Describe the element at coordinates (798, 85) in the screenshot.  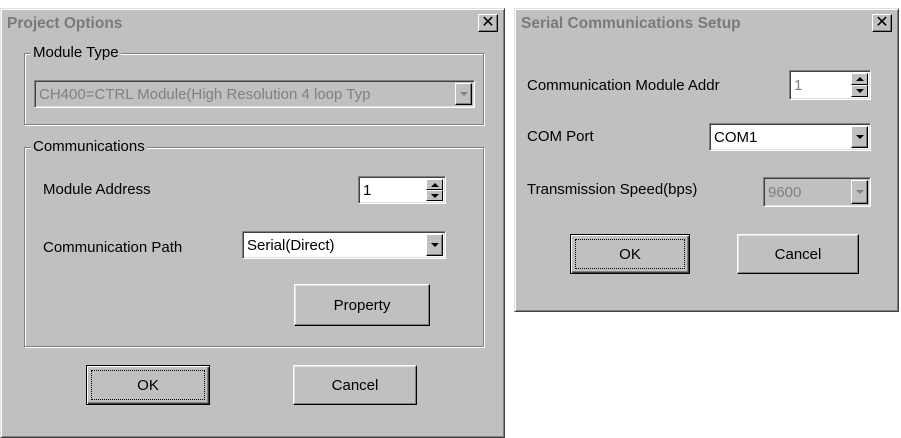
I see `module-addr-value: 1` at that location.